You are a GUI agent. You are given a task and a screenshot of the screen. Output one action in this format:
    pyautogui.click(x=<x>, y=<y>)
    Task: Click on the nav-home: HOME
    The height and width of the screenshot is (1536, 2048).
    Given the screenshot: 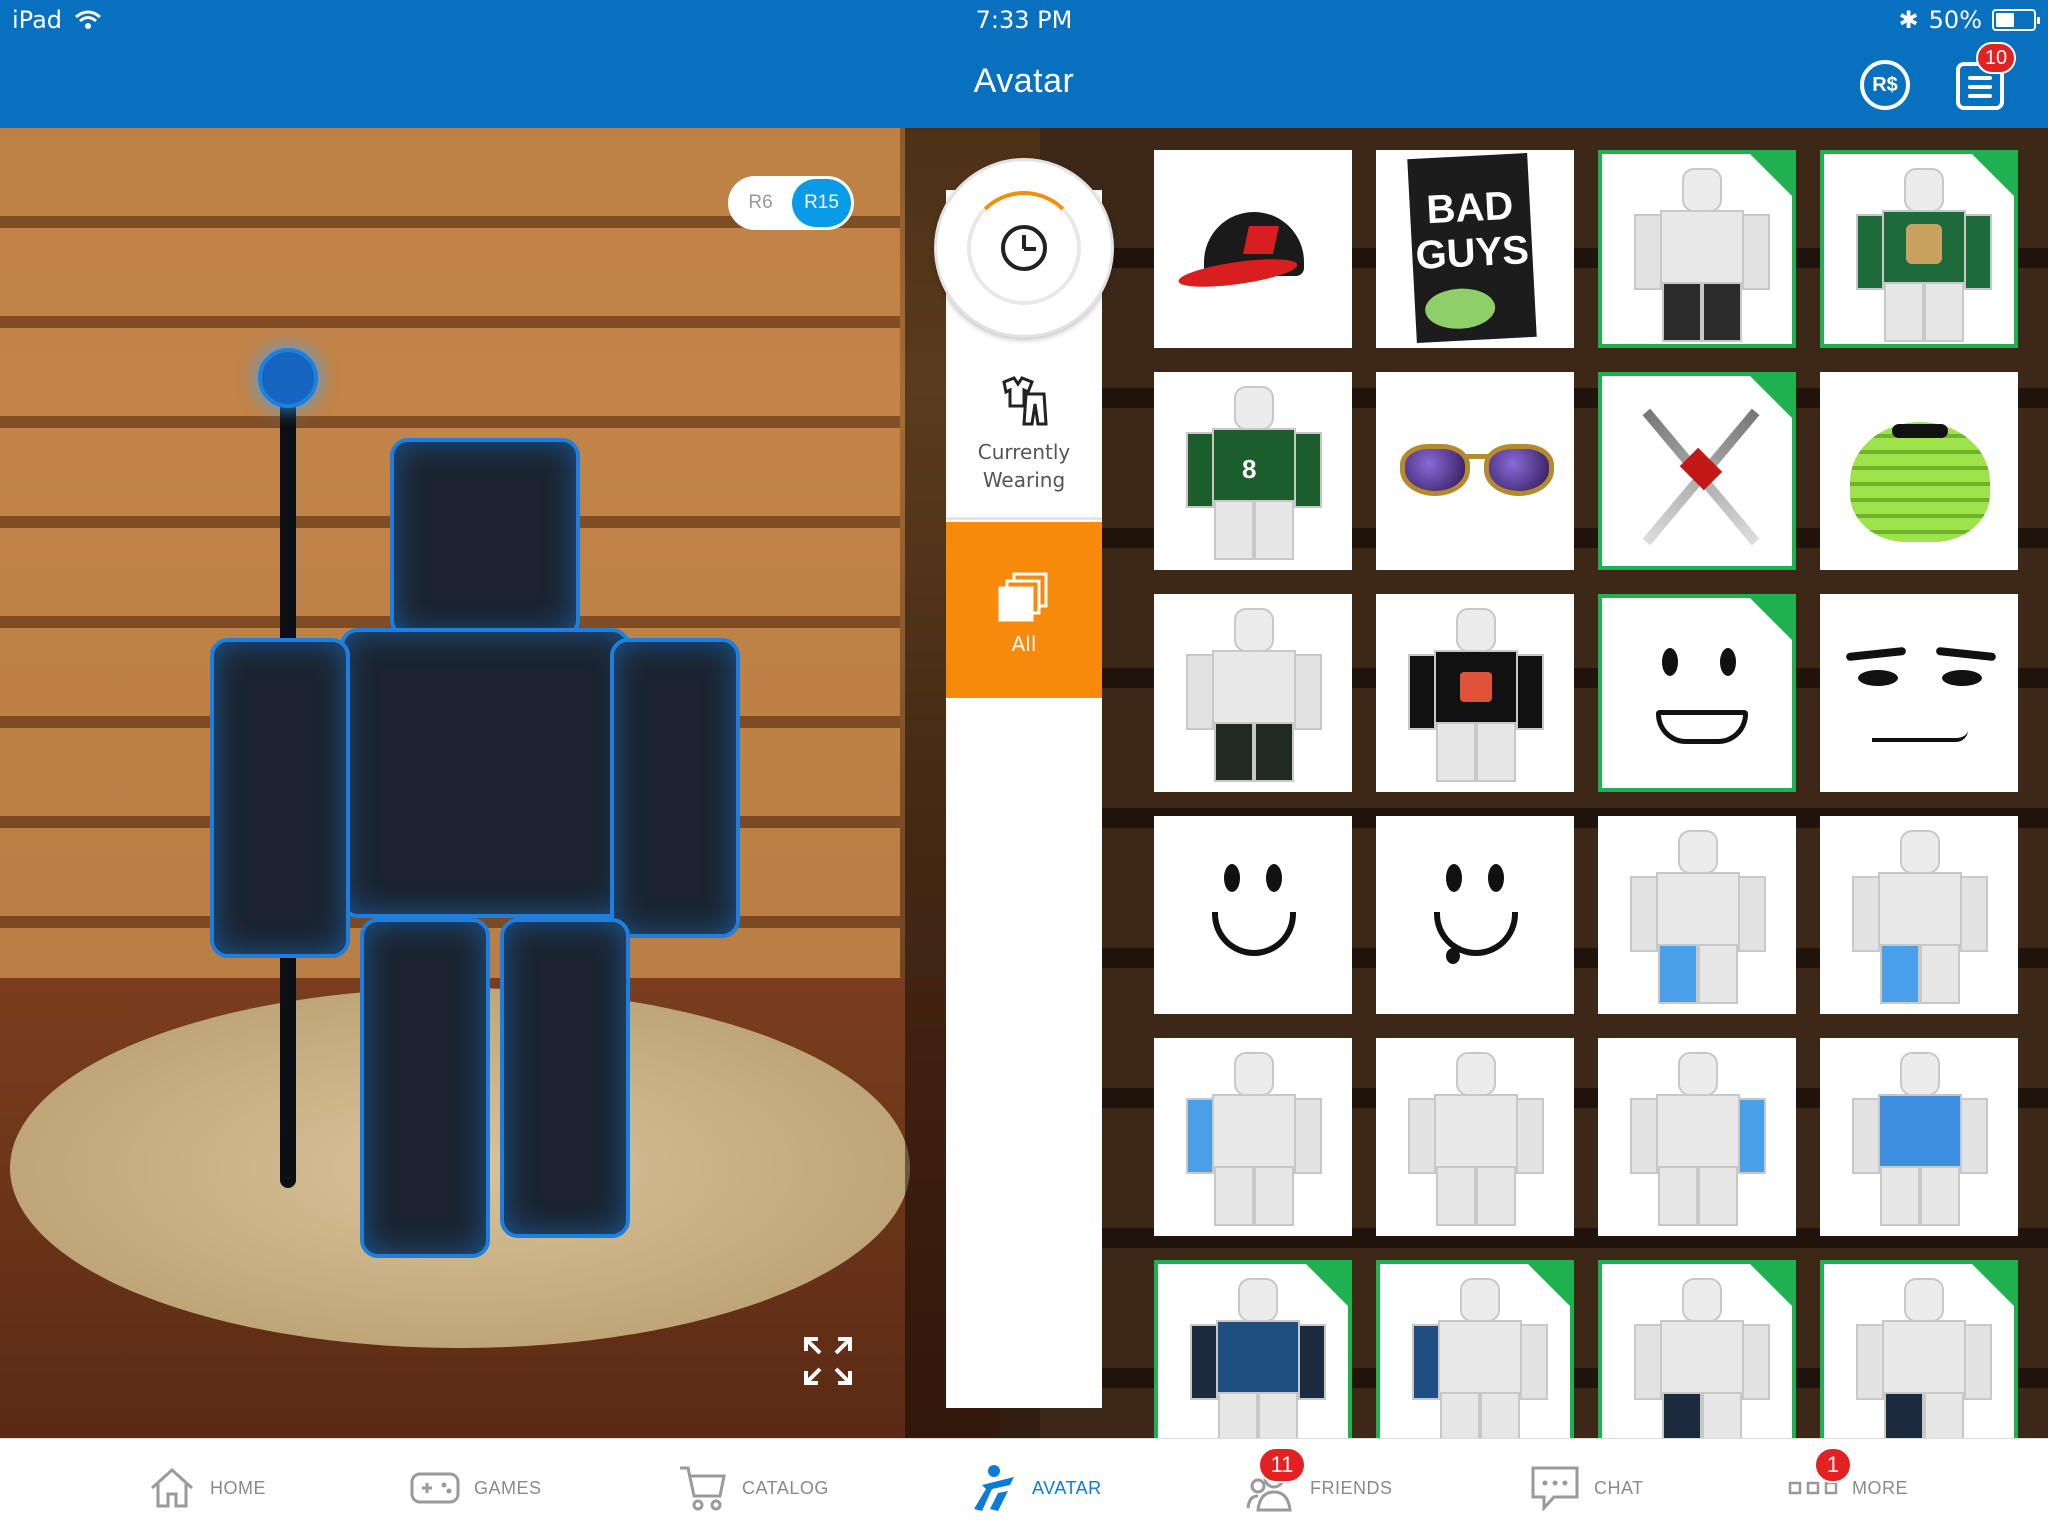 What is the action you would take?
    pyautogui.click(x=207, y=1487)
    